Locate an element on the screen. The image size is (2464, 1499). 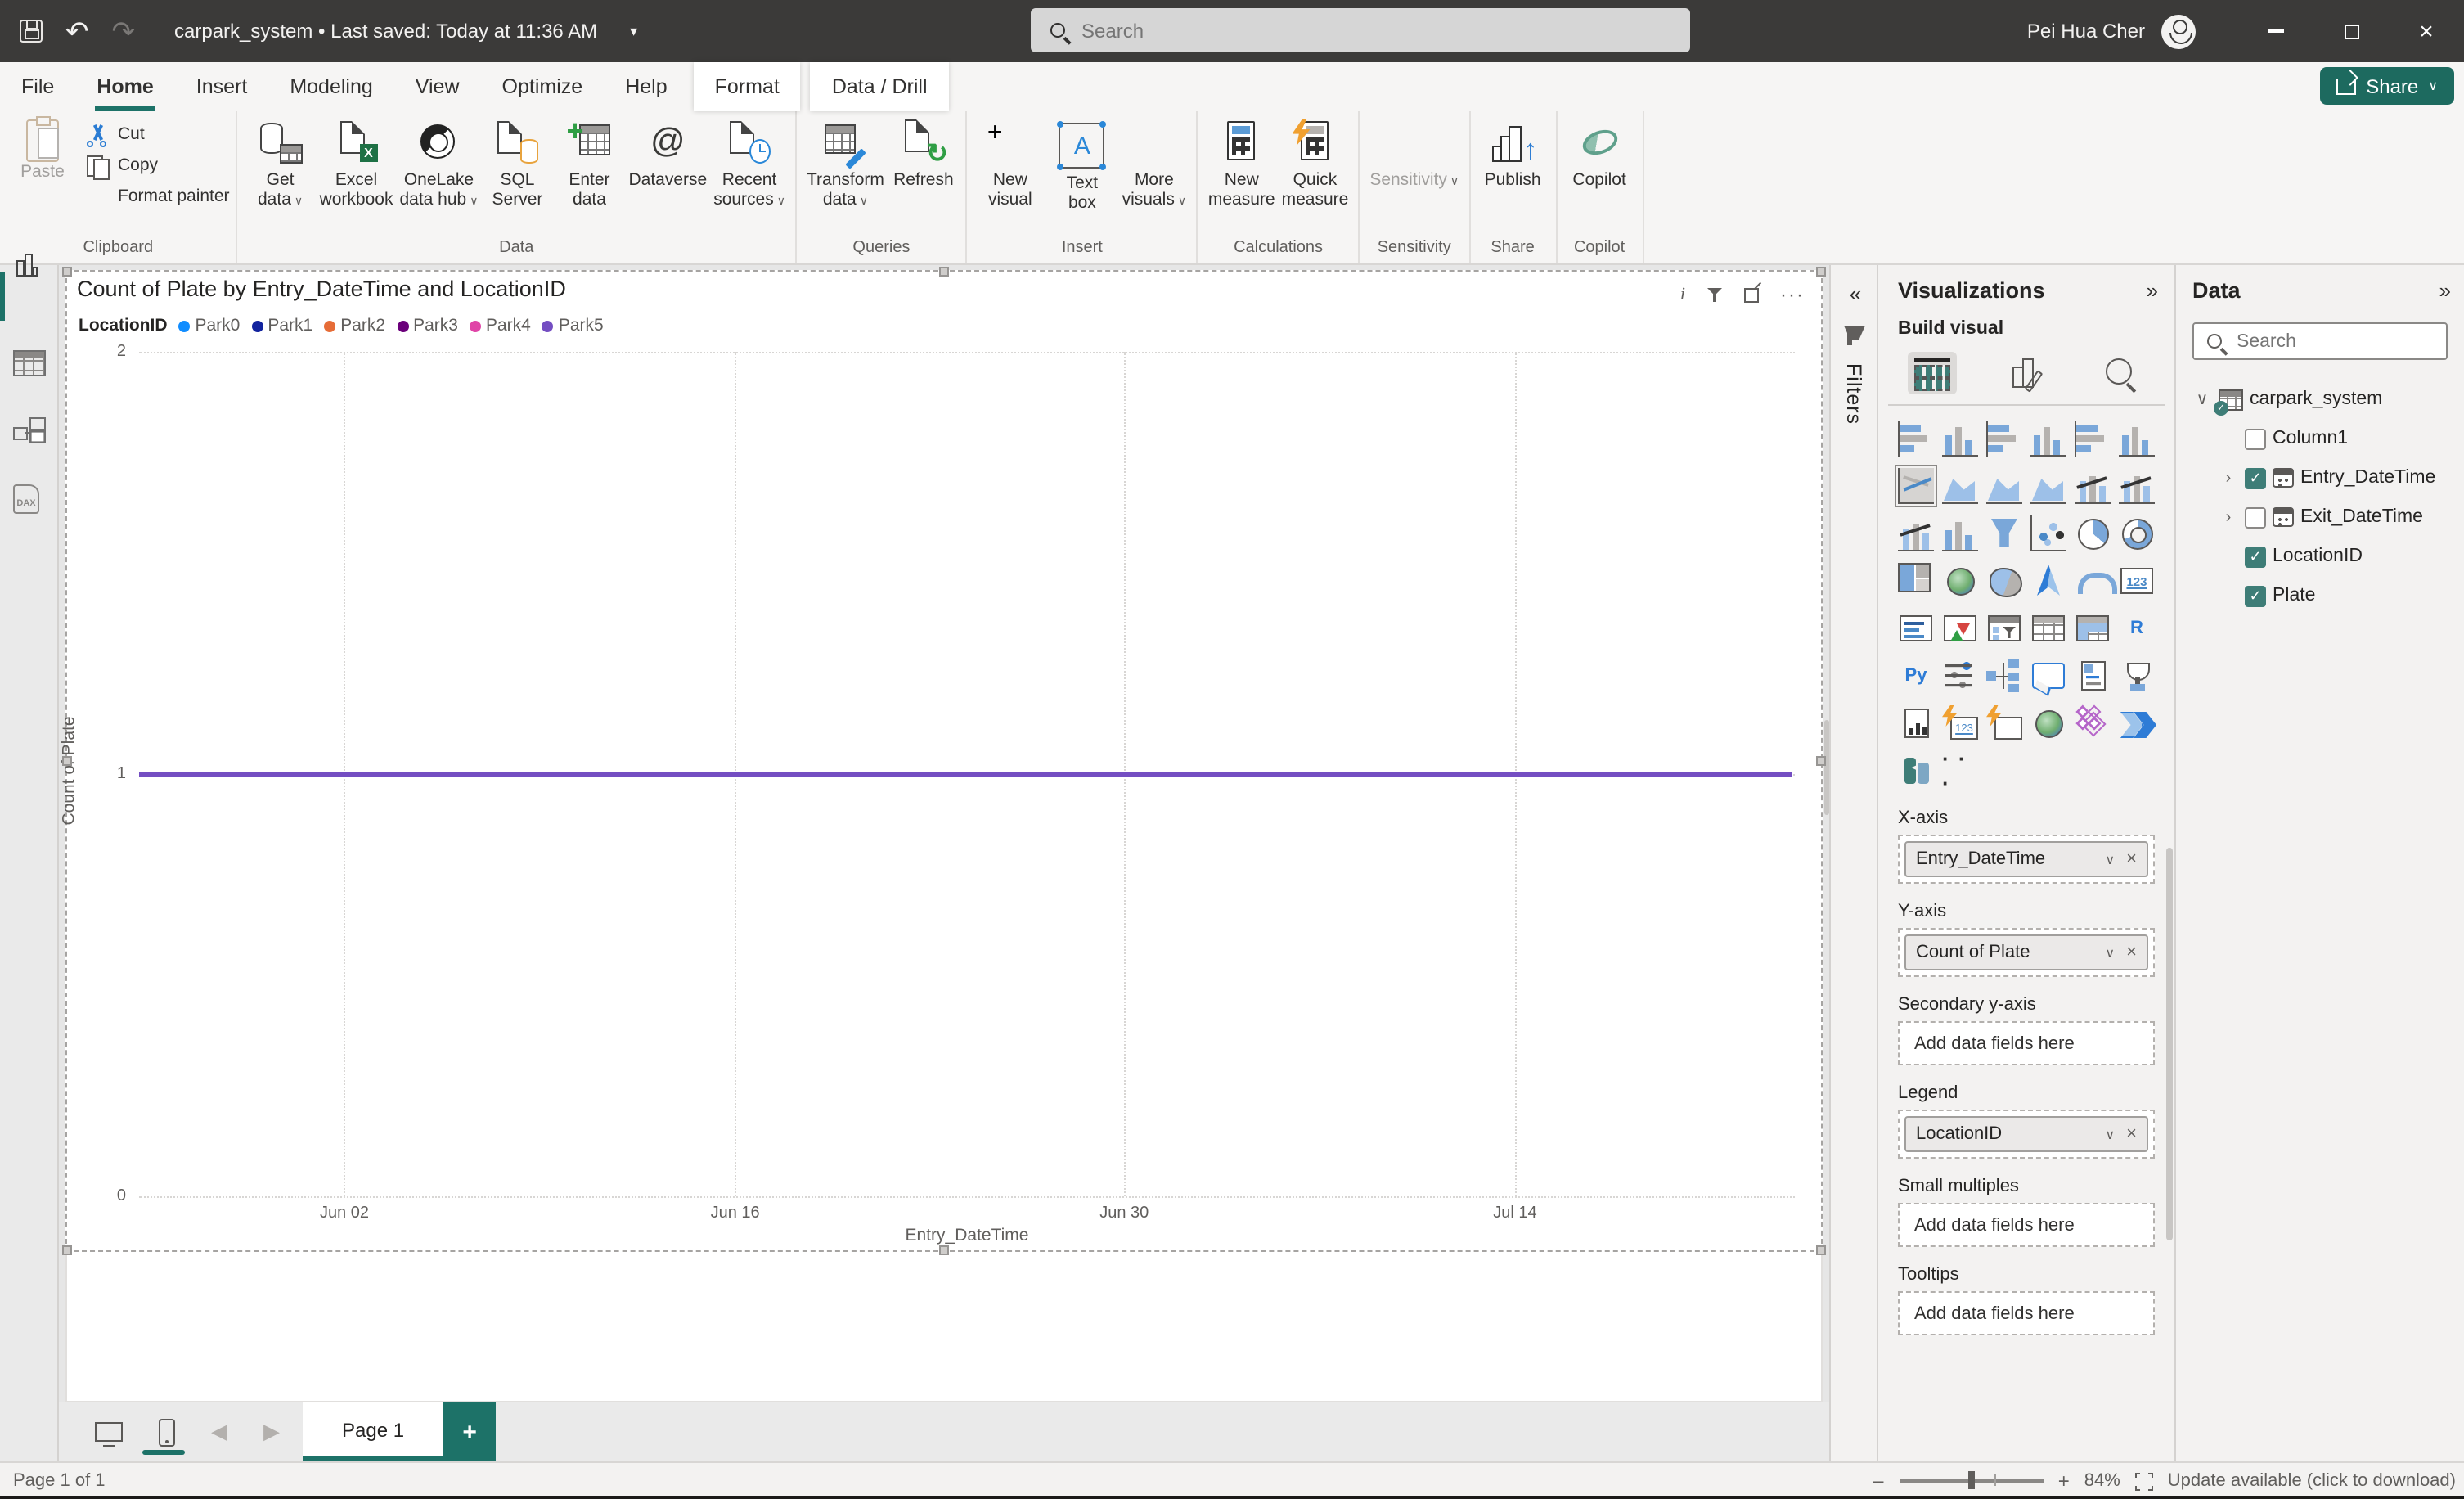
zoom-slider is located at coordinates (1972, 1481).